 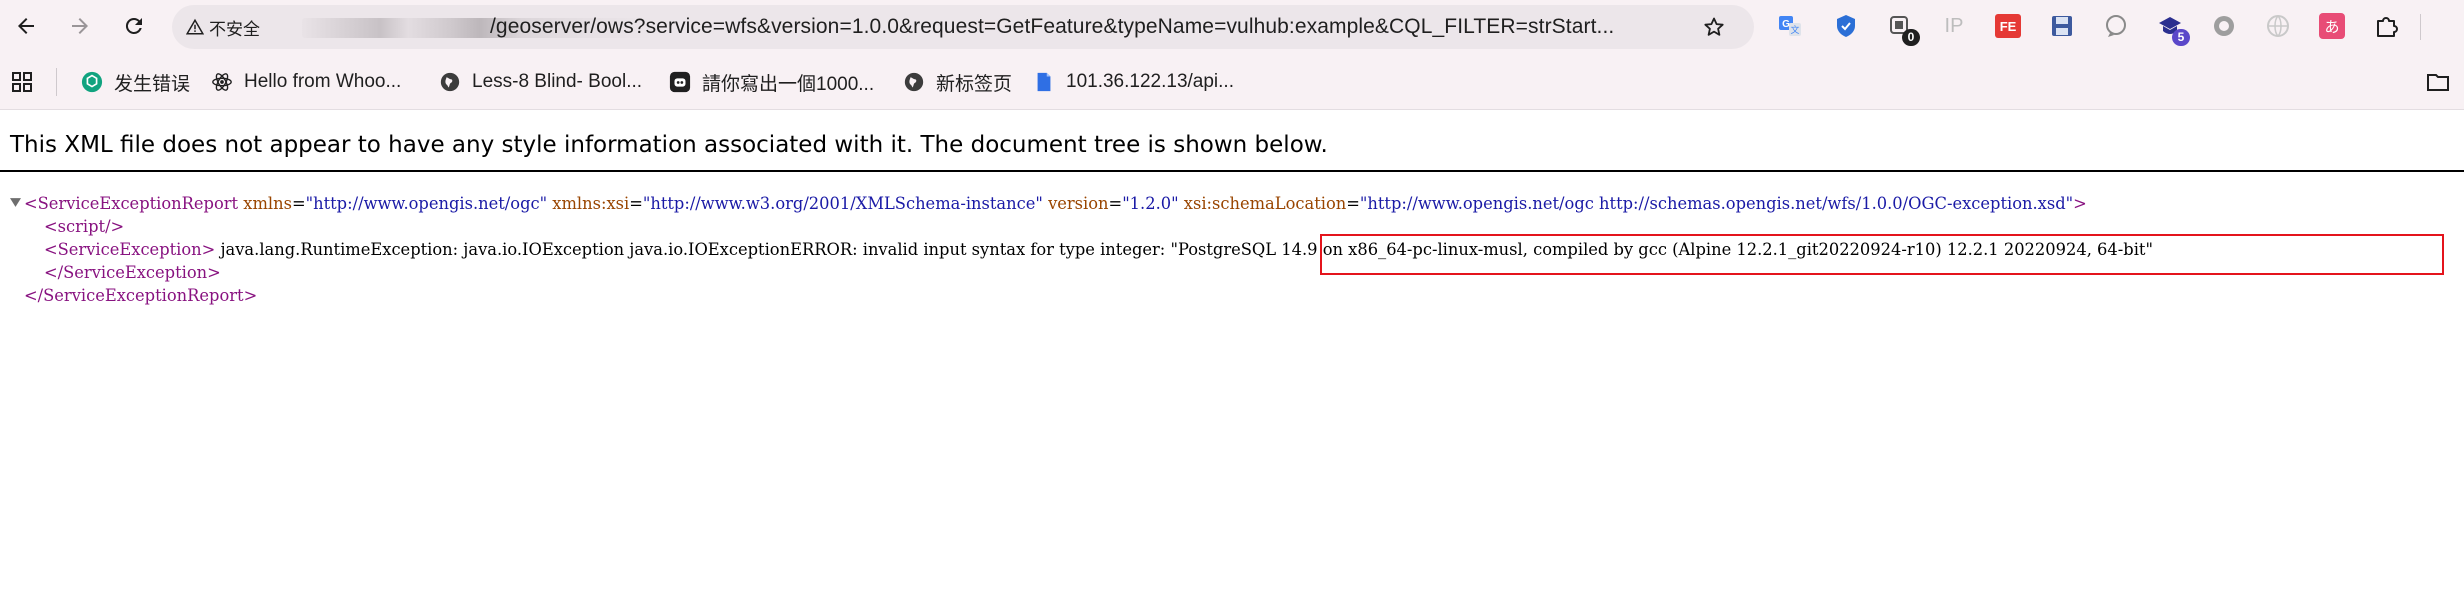 I want to click on collapse-triangle-icon, so click(x=15, y=202).